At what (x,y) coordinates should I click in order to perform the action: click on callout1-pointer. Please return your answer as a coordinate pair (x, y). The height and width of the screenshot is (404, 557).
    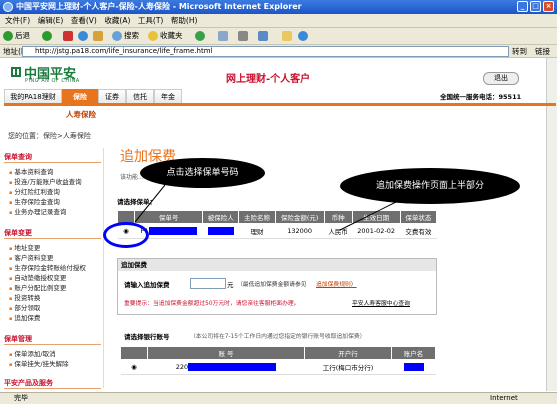
    Looking at the image, I should click on (150, 203).